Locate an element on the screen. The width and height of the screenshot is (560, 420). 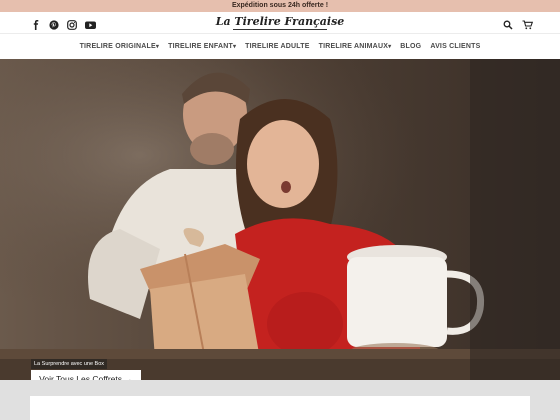
logo-underline is located at coordinates (280, 29).